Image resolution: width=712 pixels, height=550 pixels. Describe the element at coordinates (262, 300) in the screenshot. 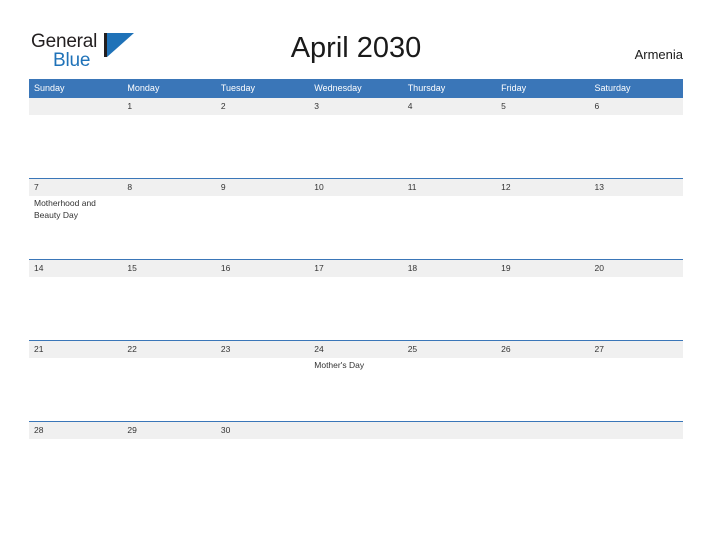

I see `day-cell: 16` at that location.